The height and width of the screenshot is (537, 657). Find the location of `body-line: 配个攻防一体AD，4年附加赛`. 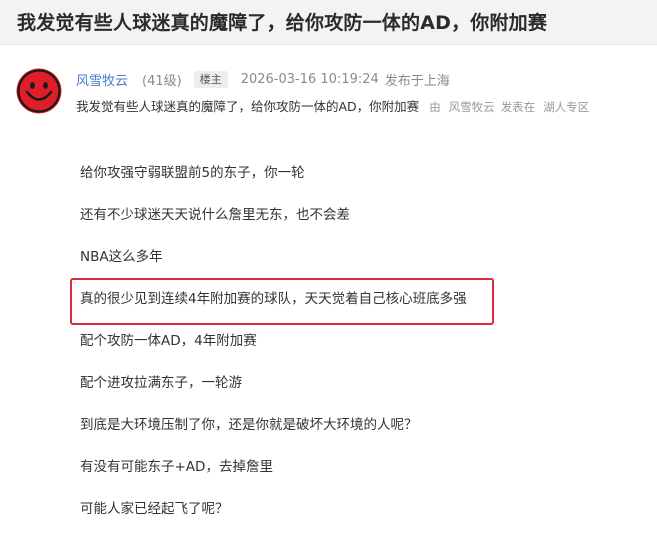

body-line: 配个攻防一体AD，4年附加赛 is located at coordinates (168, 341).